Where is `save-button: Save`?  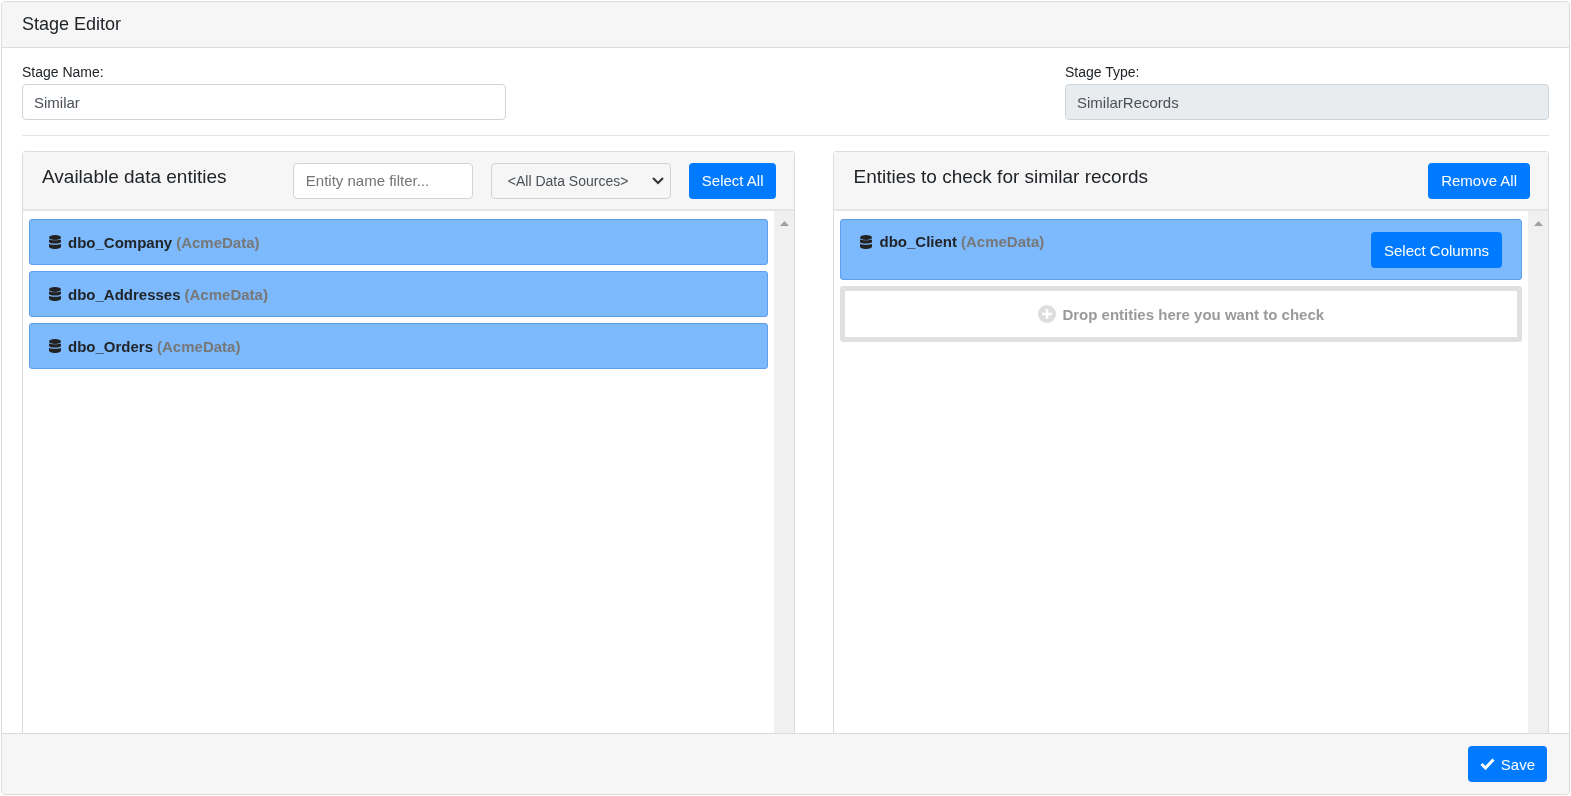
save-button: Save is located at coordinates (1507, 764).